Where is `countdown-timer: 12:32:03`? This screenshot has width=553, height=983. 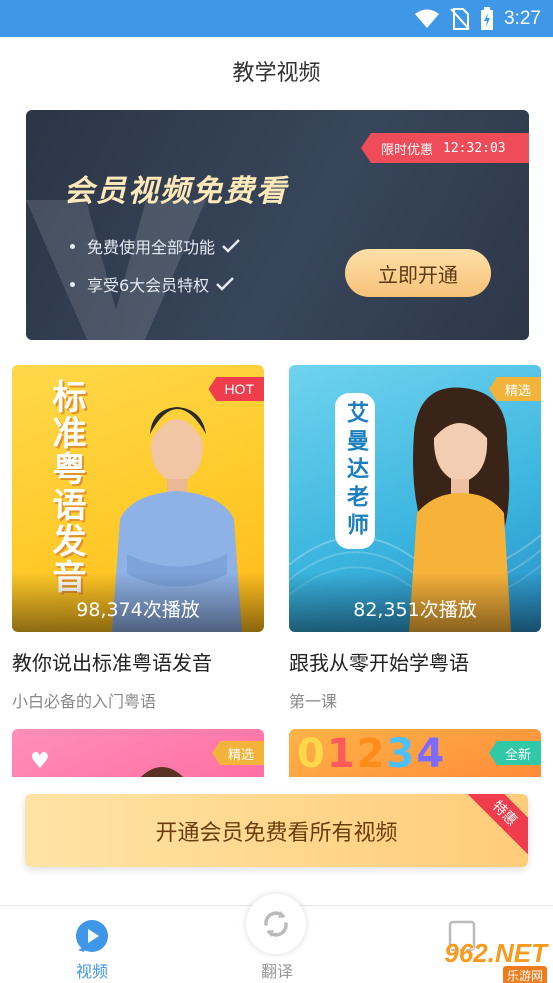 countdown-timer: 12:32:03 is located at coordinates (474, 148).